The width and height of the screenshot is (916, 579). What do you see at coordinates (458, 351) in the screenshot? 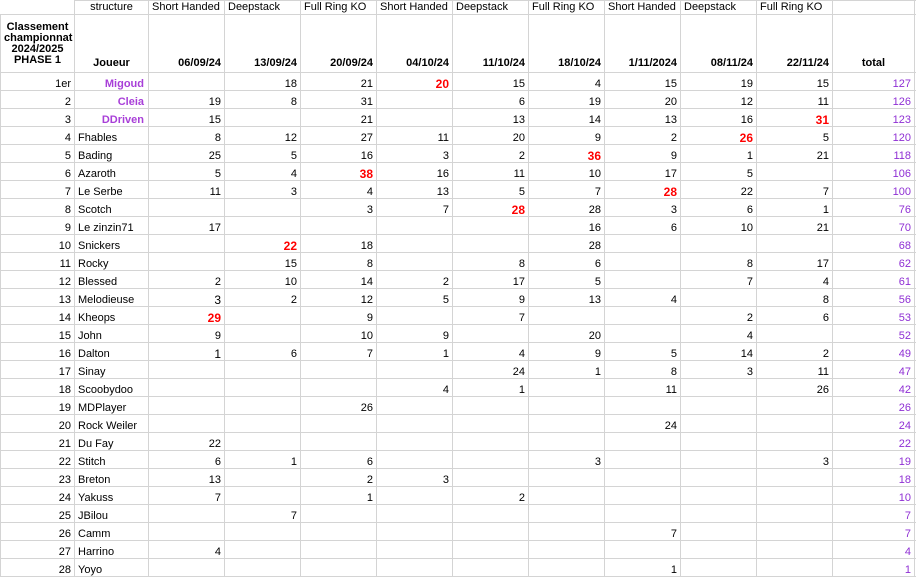
I see `table-row: 16 Dalton 1 6 7 1 4 9 5 14 2 49` at bounding box center [458, 351].